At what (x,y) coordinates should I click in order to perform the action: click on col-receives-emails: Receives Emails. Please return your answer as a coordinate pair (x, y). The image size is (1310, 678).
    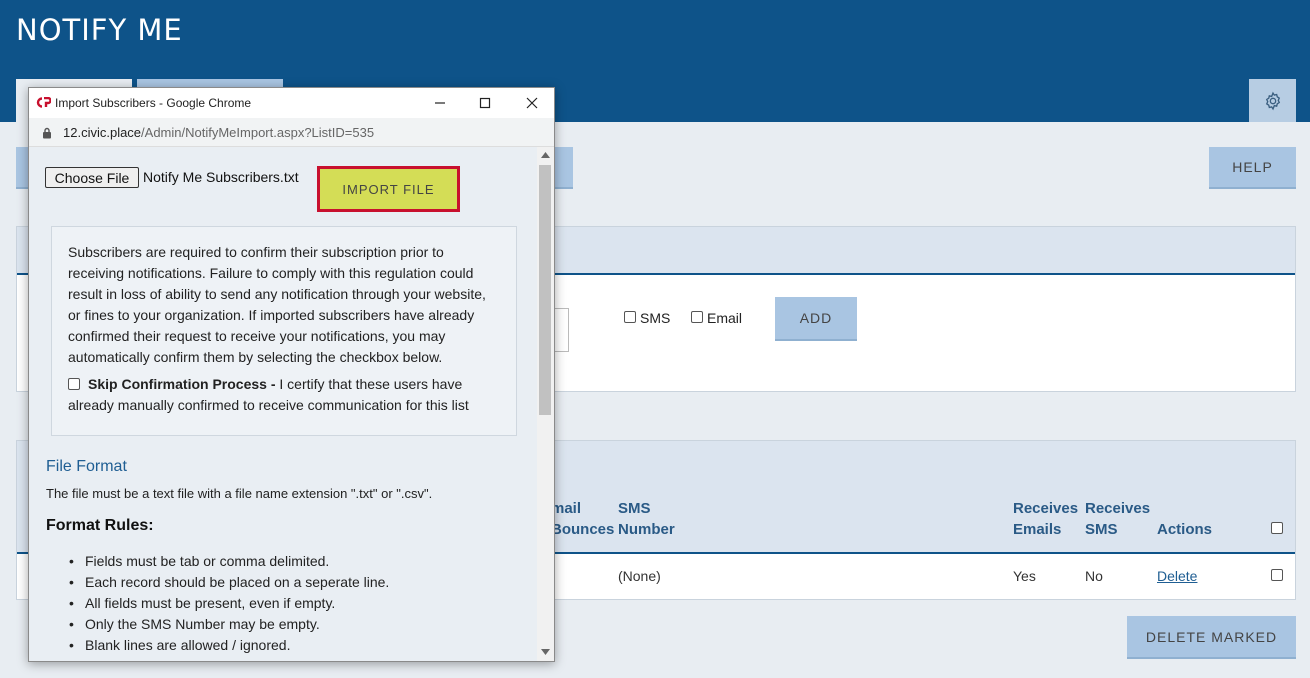
    Looking at the image, I should click on (1046, 519).